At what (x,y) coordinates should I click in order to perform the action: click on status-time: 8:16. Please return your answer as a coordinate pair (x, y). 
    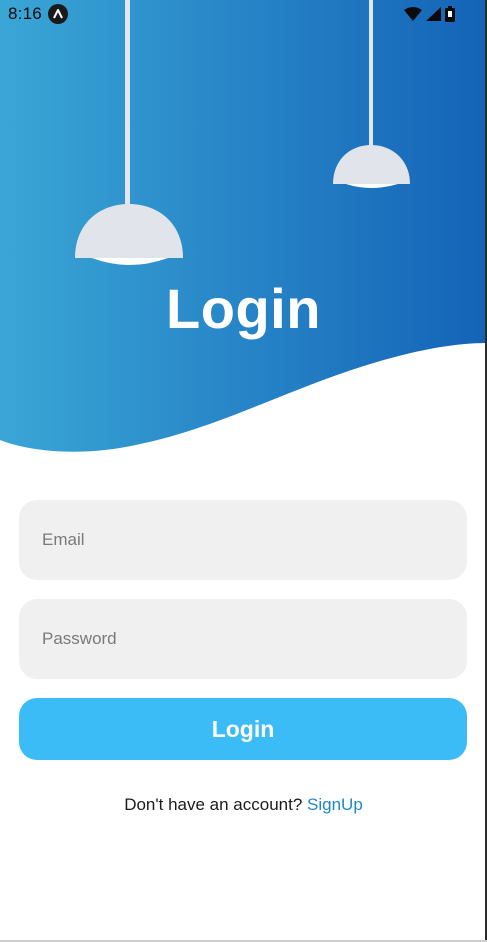
    Looking at the image, I should click on (25, 13).